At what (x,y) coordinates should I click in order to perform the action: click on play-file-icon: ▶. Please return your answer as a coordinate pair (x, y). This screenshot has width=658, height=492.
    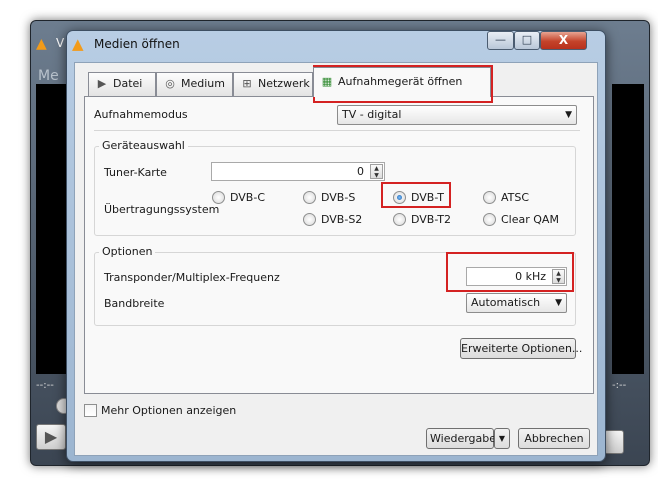
    Looking at the image, I should click on (102, 83).